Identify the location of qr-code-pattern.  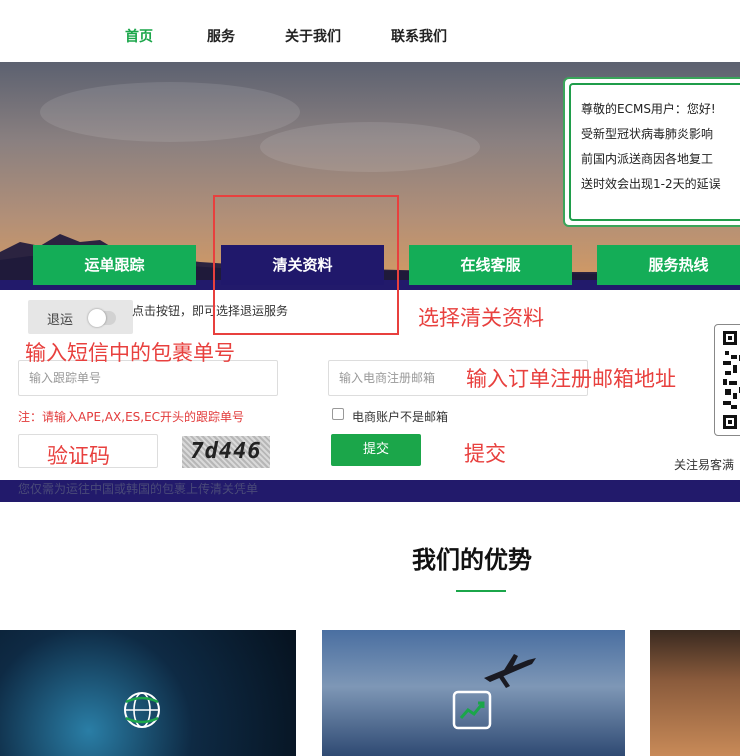
(731, 380).